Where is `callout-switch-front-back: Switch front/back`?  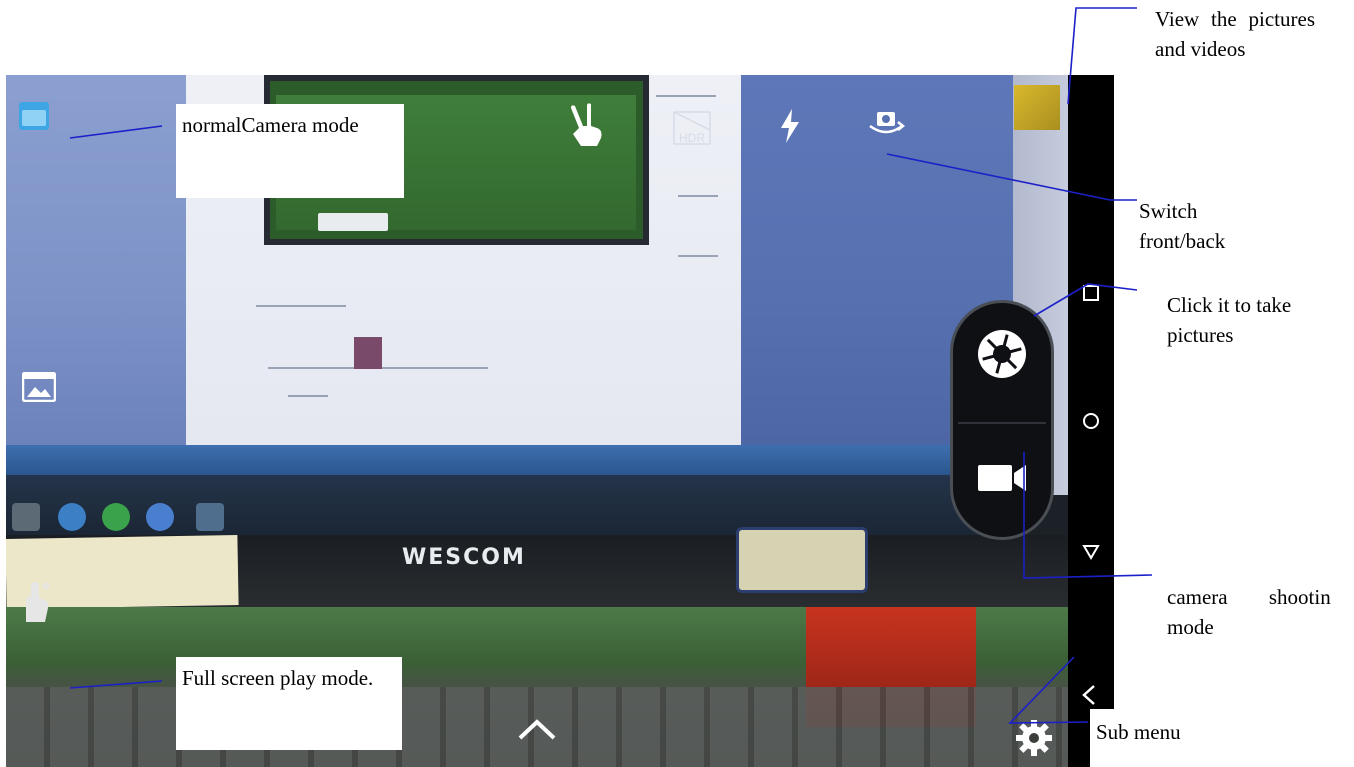 callout-switch-front-back: Switch front/back is located at coordinates (1182, 226).